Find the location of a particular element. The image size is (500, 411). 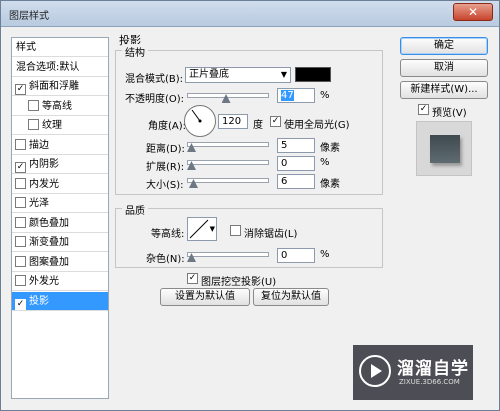

global-light-checkbox: ✓ is located at coordinates (275, 121).